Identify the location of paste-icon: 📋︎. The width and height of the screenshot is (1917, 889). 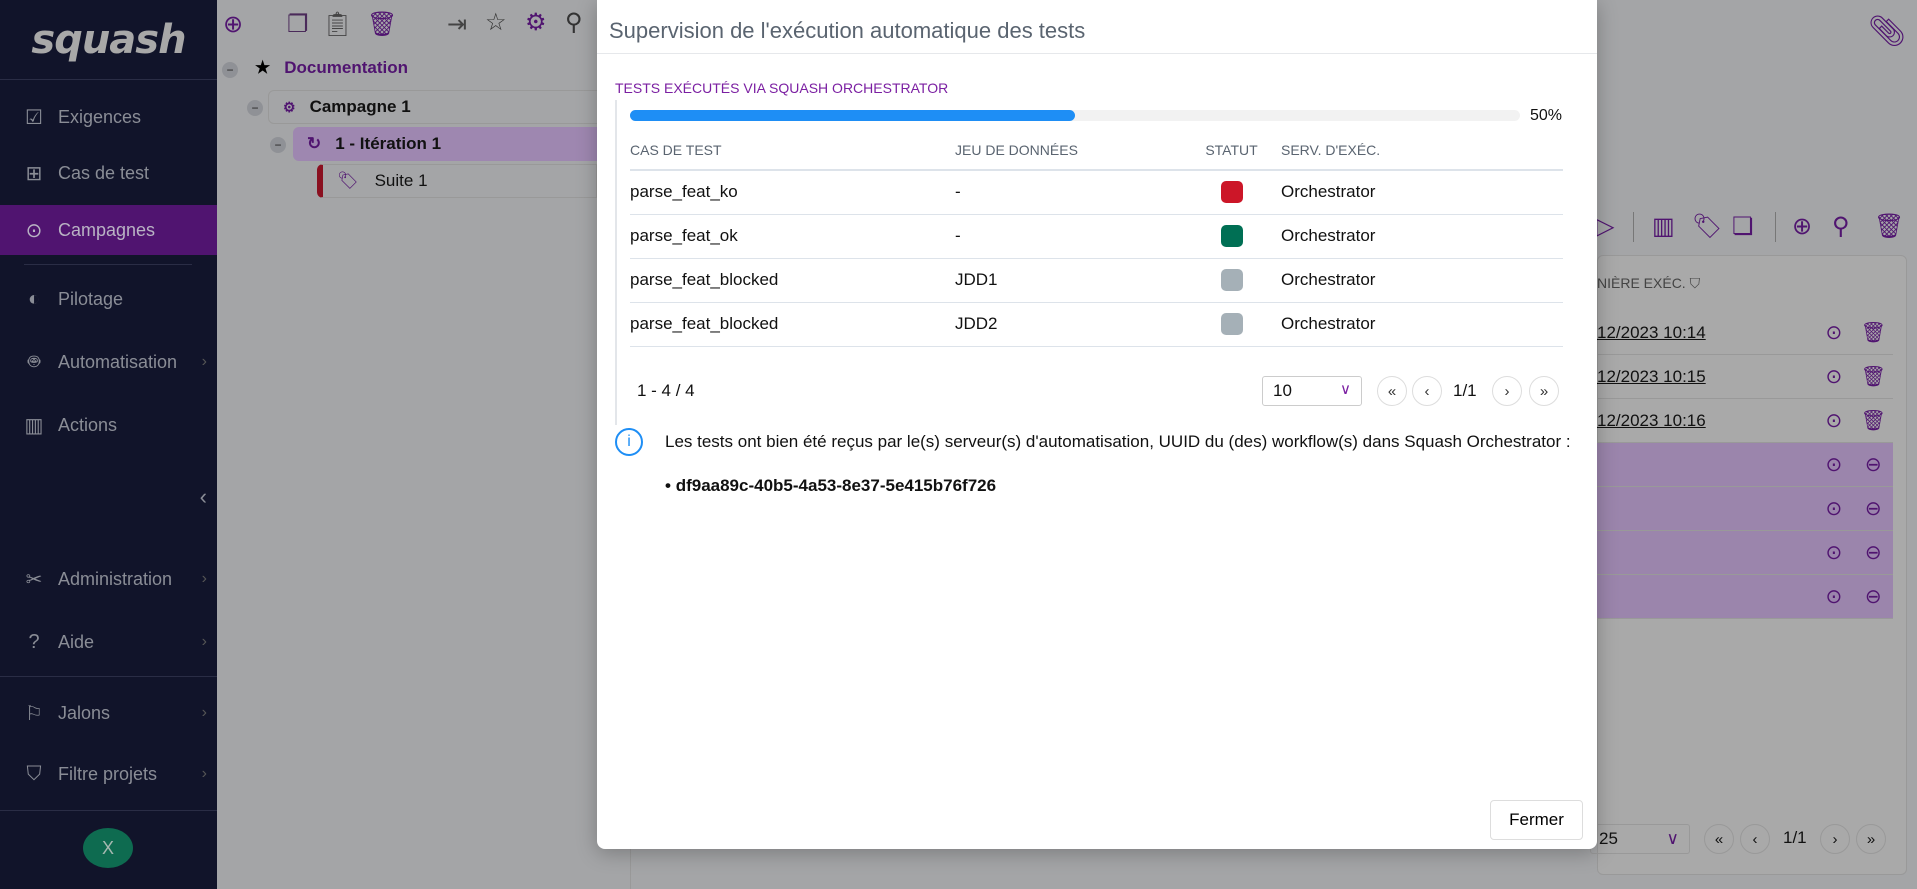
(337, 24).